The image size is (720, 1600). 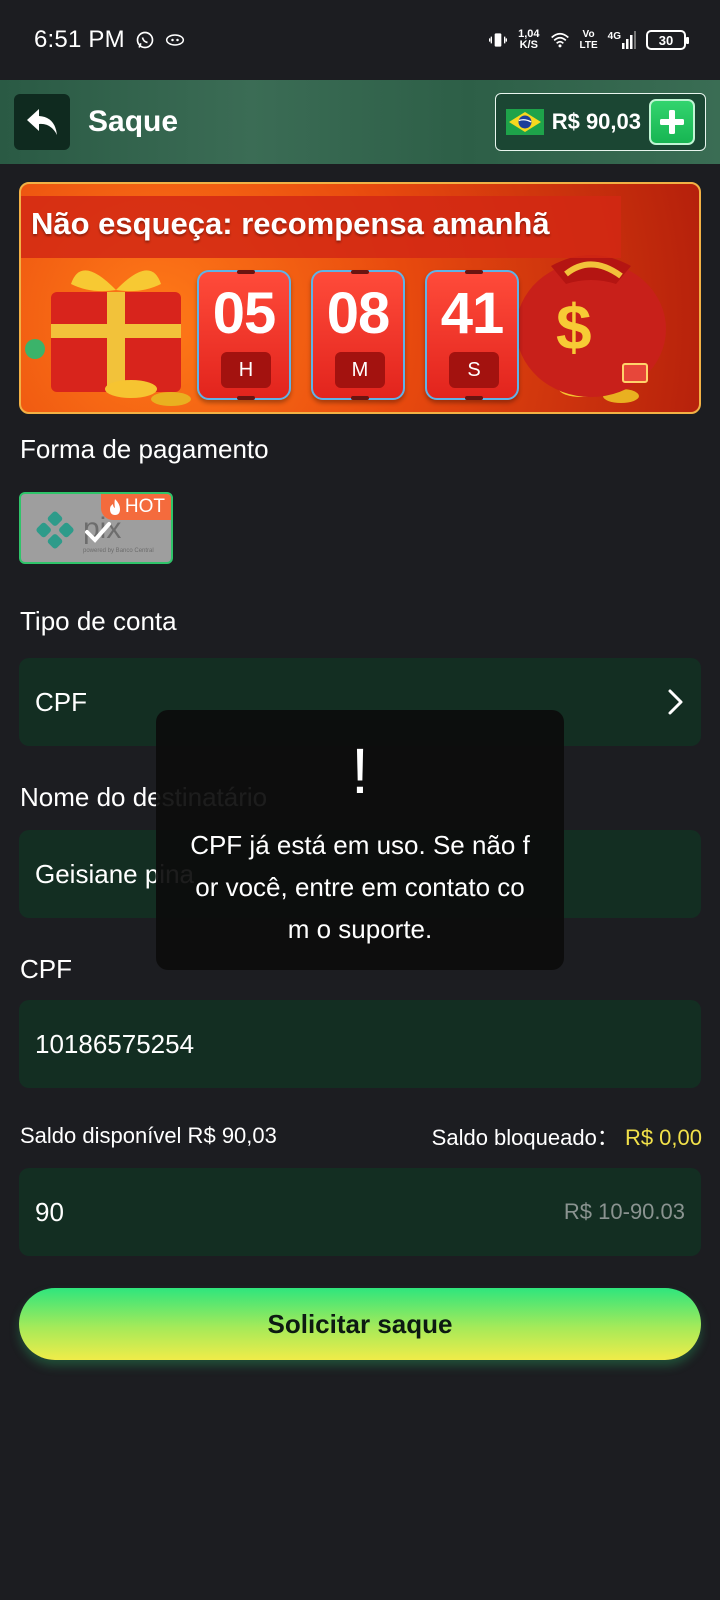 I want to click on wallet-amount: R$ 90,03, so click(x=596, y=121).